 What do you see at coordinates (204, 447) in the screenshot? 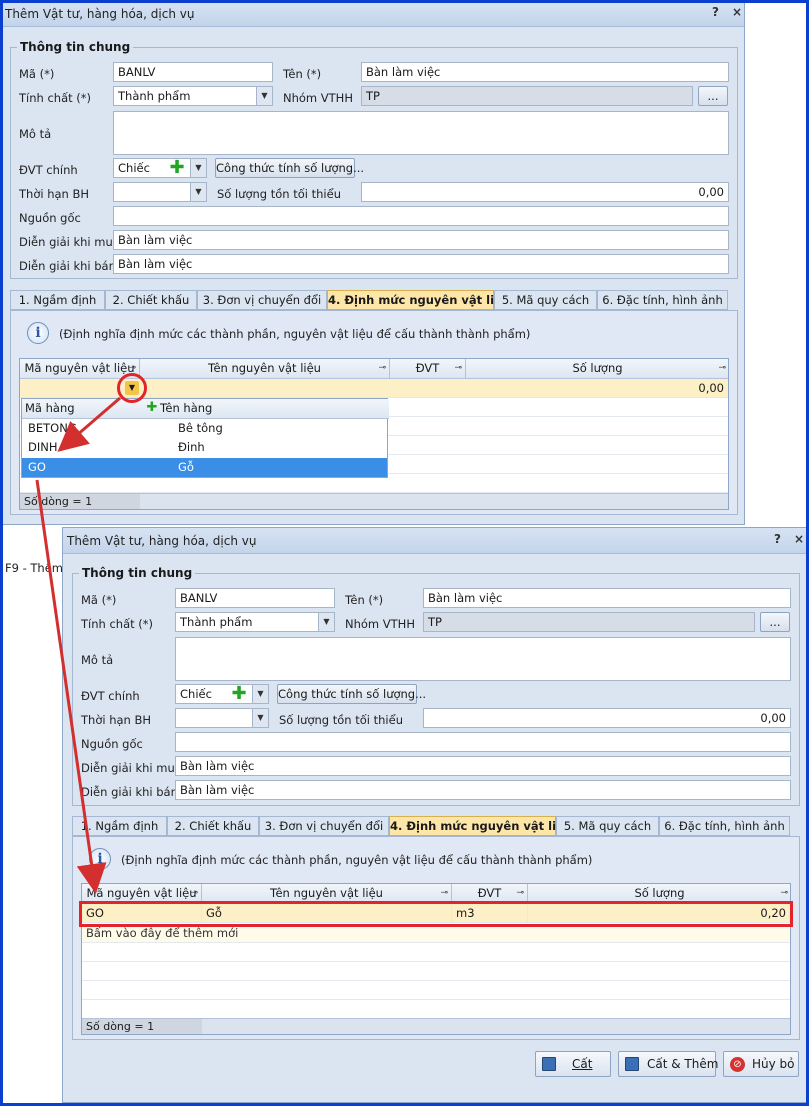
I see `list-item: DINH Đinh` at bounding box center [204, 447].